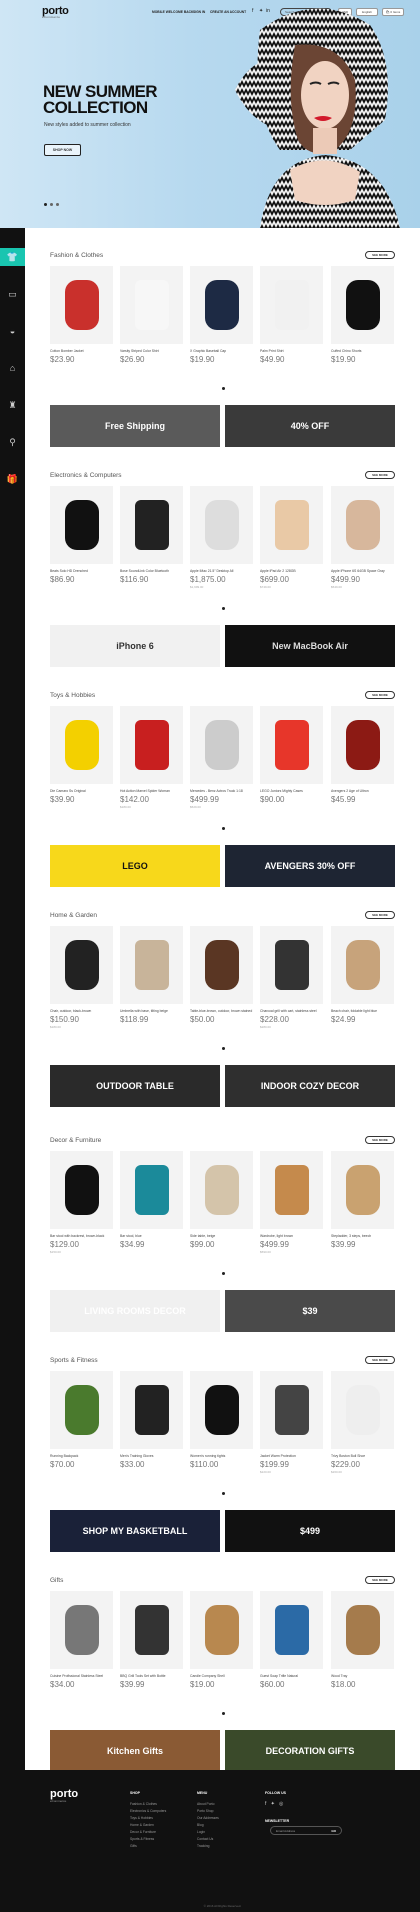 This screenshot has height=1912, width=420. Describe the element at coordinates (291, 315) in the screenshot. I see `product-card: Palm Print Shirt $49.90` at that location.